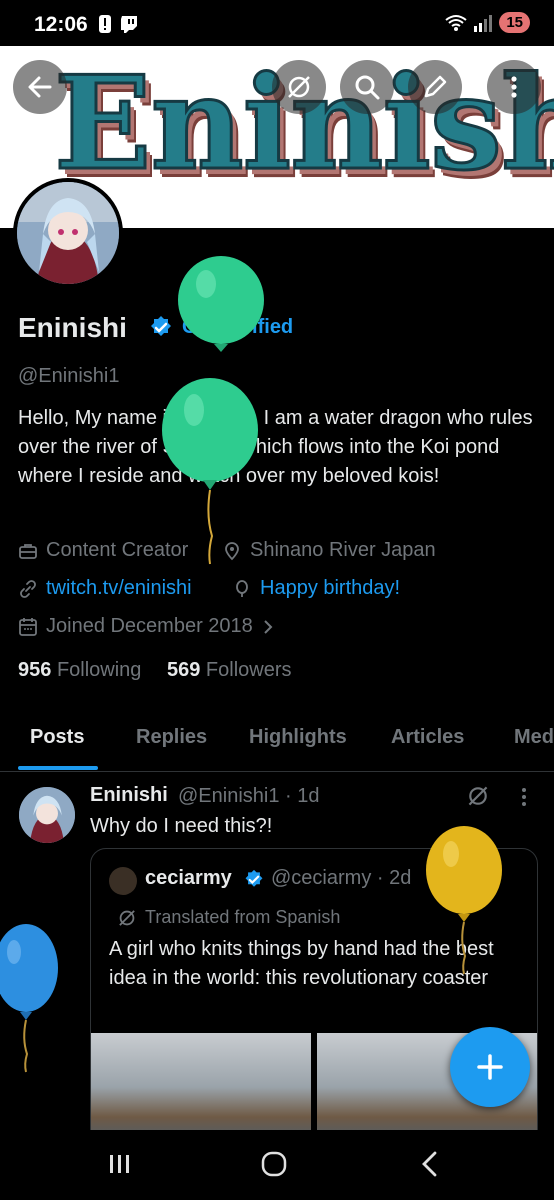 The image size is (554, 1200). What do you see at coordinates (478, 796) in the screenshot?
I see `grok-post-icon` at bounding box center [478, 796].